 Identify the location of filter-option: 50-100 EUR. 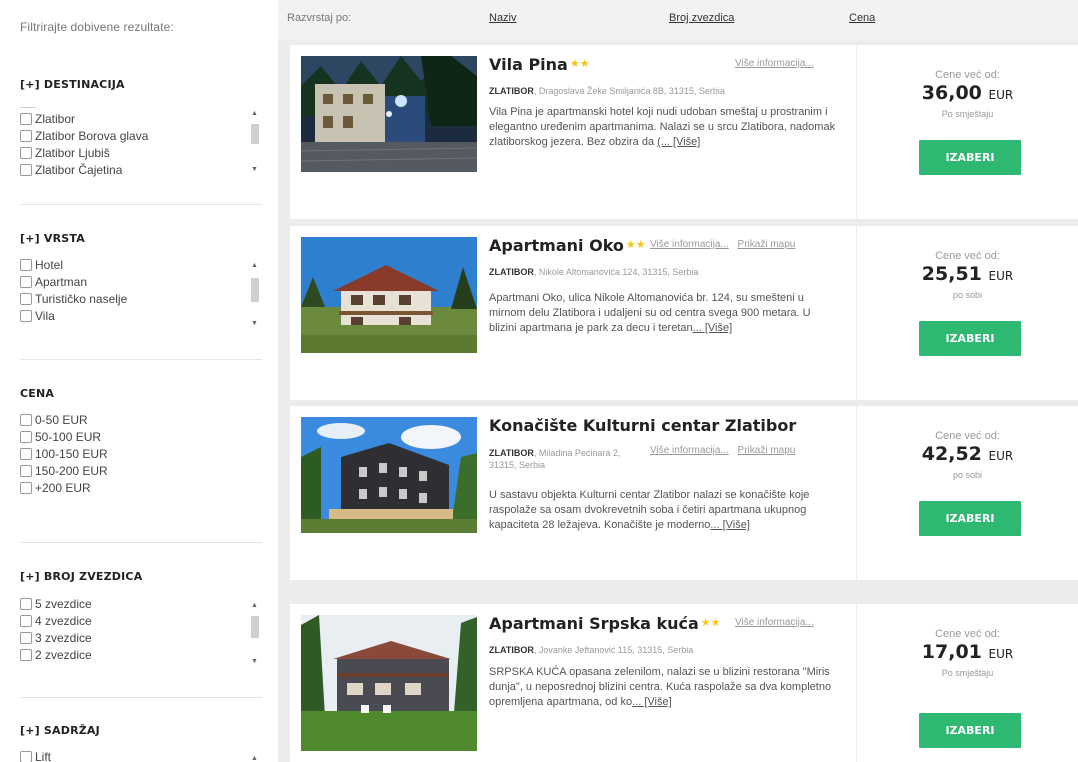
(134, 436).